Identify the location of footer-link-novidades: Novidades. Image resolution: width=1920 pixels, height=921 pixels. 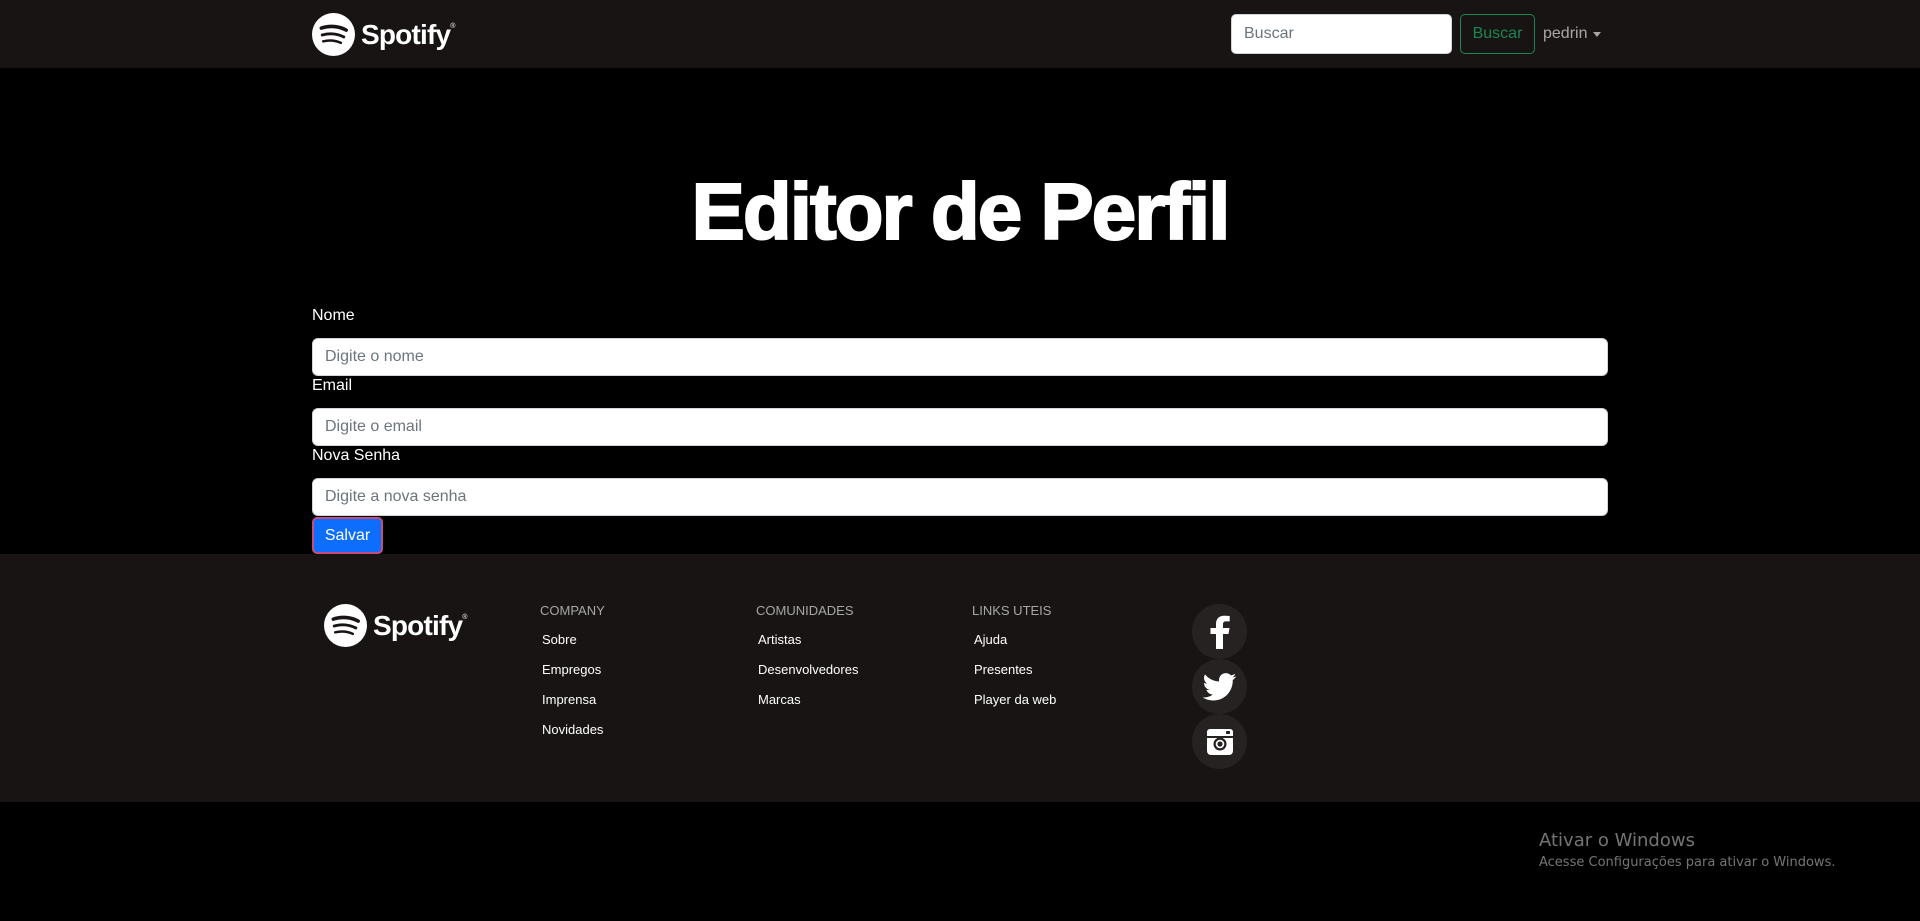
(573, 734).